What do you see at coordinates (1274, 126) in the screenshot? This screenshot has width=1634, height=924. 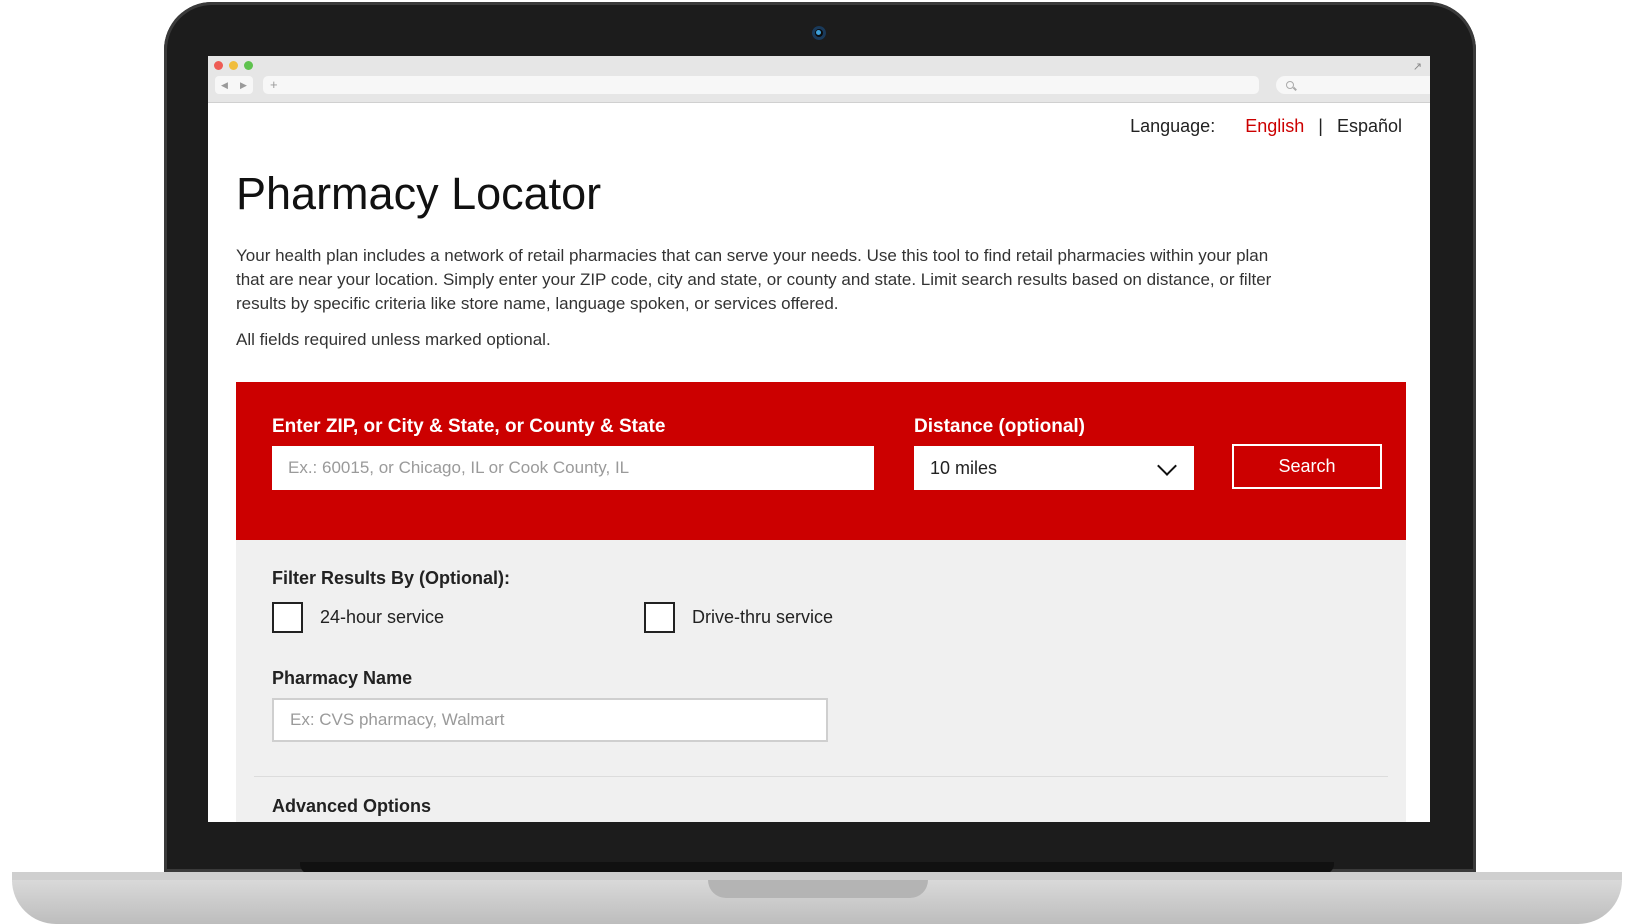 I see `language-option-english: English` at bounding box center [1274, 126].